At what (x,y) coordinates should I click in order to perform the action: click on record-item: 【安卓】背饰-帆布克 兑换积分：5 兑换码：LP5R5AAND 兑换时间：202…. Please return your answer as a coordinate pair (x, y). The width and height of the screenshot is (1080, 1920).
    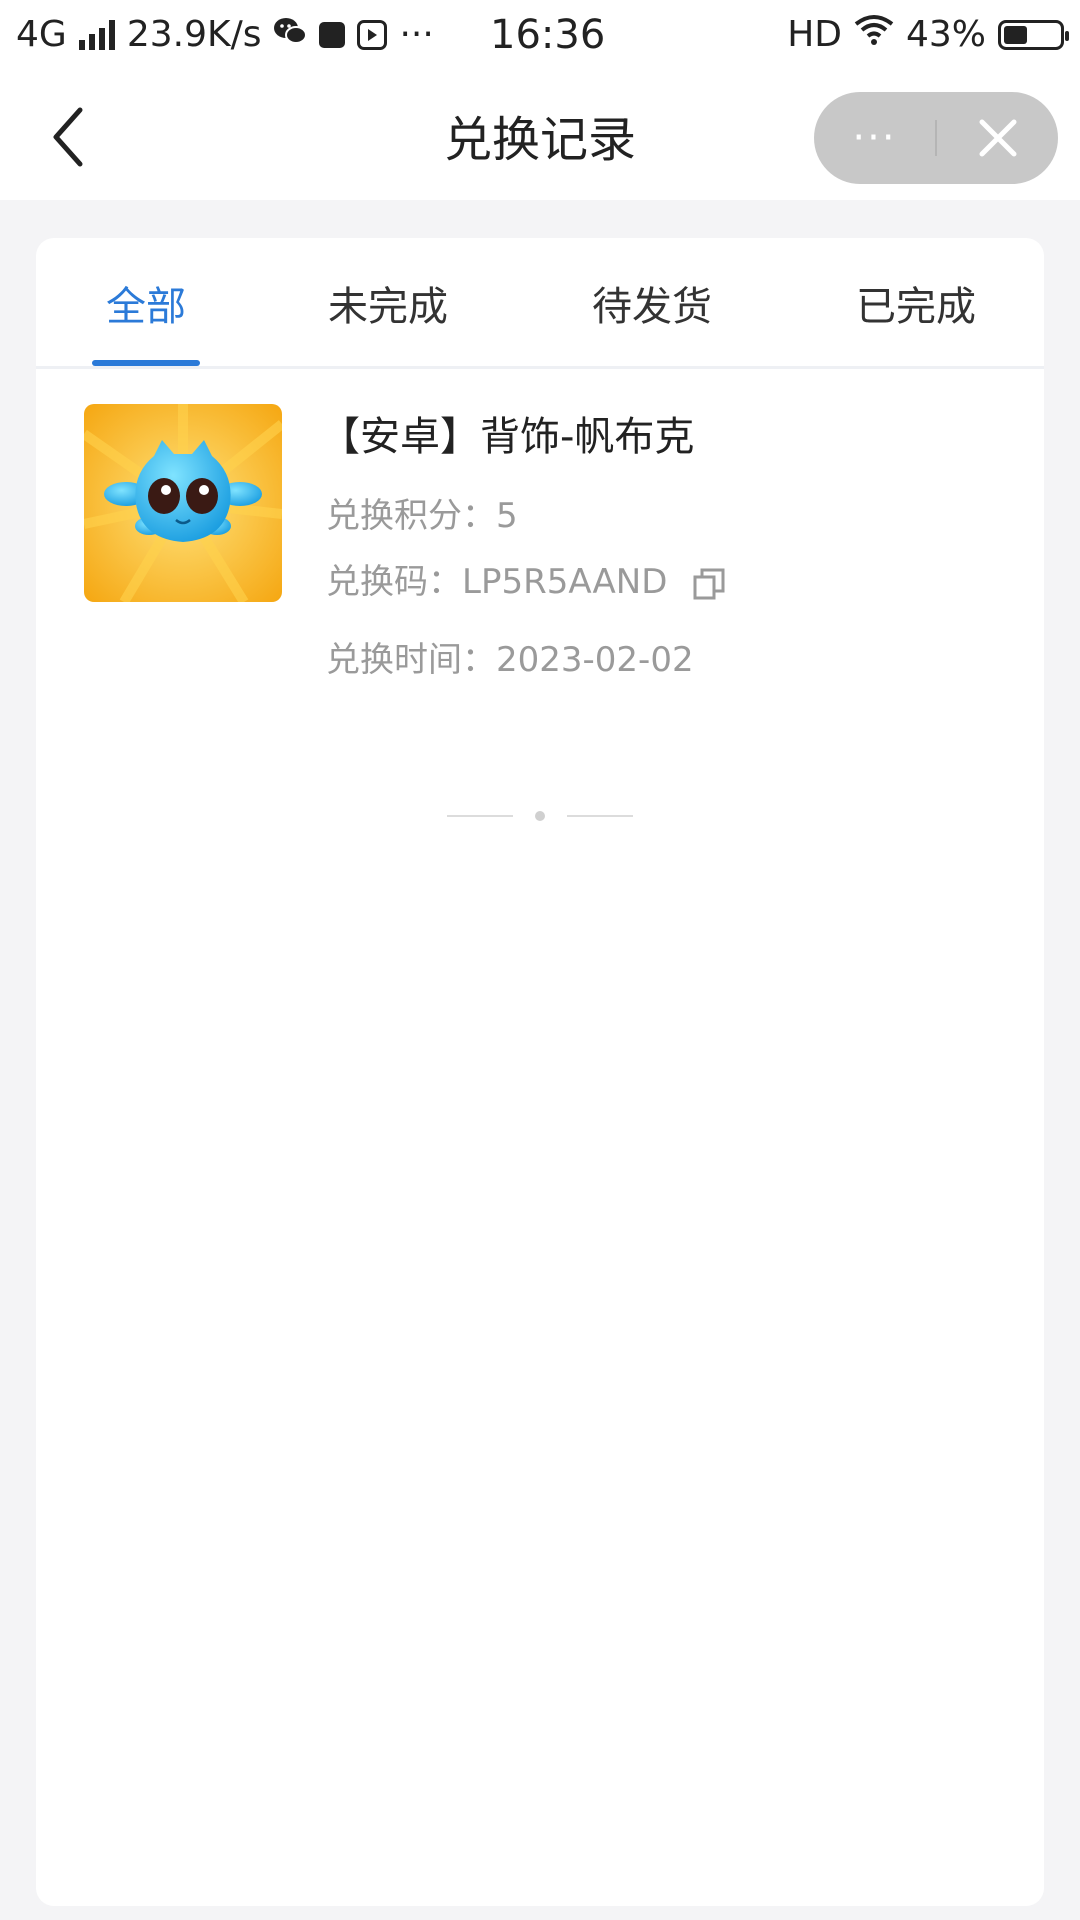
    Looking at the image, I should click on (540, 554).